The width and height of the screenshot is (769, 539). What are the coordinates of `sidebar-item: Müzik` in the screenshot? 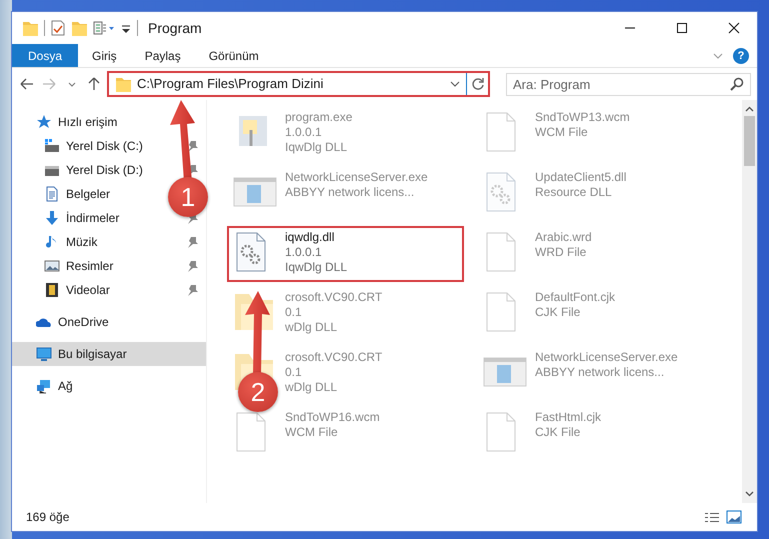 It's located at (57, 242).